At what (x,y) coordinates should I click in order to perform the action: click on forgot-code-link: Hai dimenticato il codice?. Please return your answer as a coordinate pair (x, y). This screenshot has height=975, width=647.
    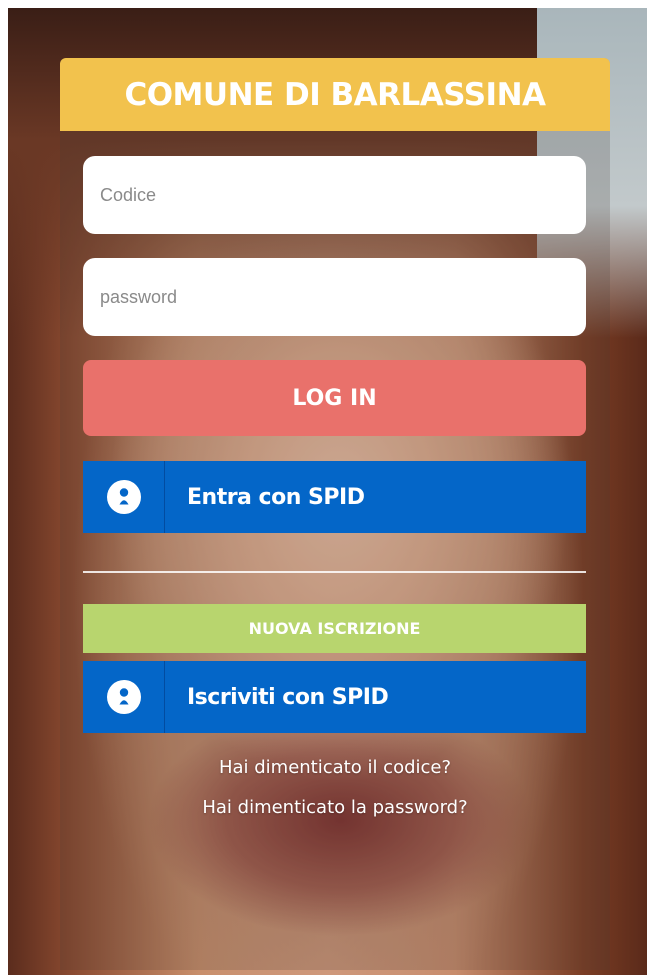
    Looking at the image, I should click on (335, 767).